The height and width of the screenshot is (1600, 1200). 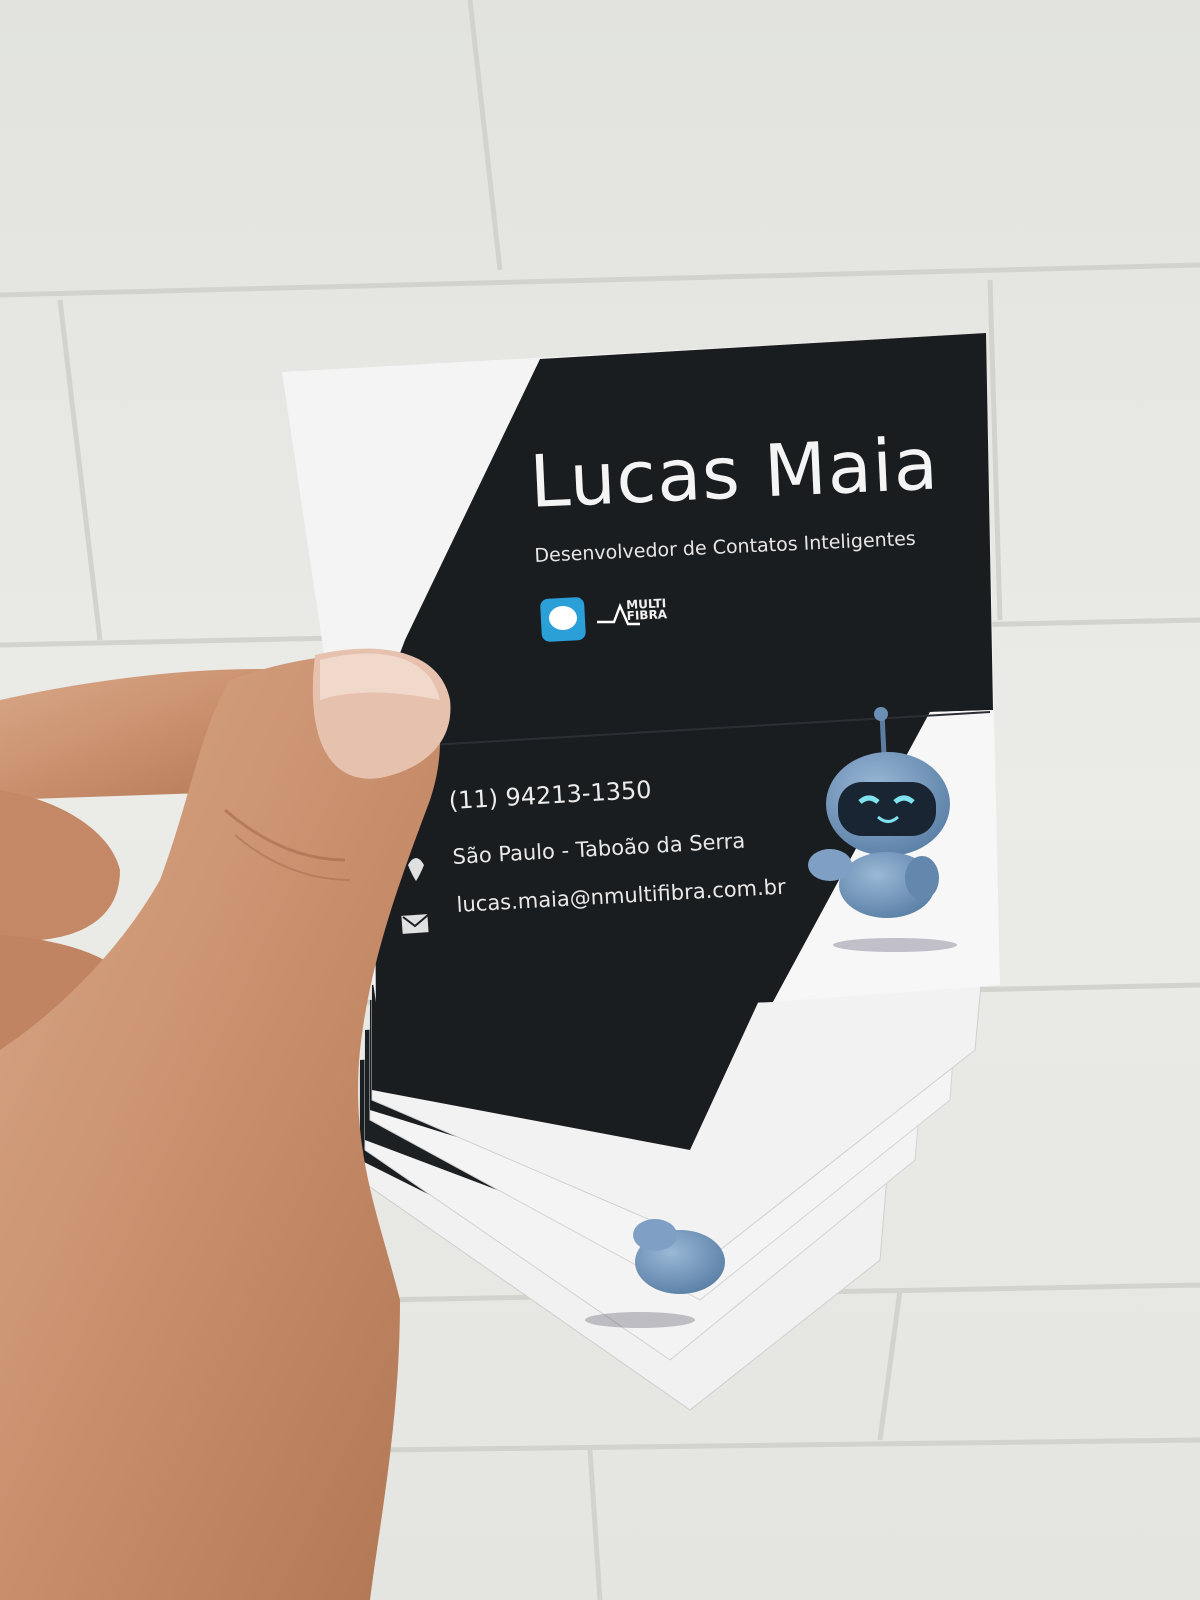 I want to click on brand-name: MULTI FIBRA, so click(x=647, y=609).